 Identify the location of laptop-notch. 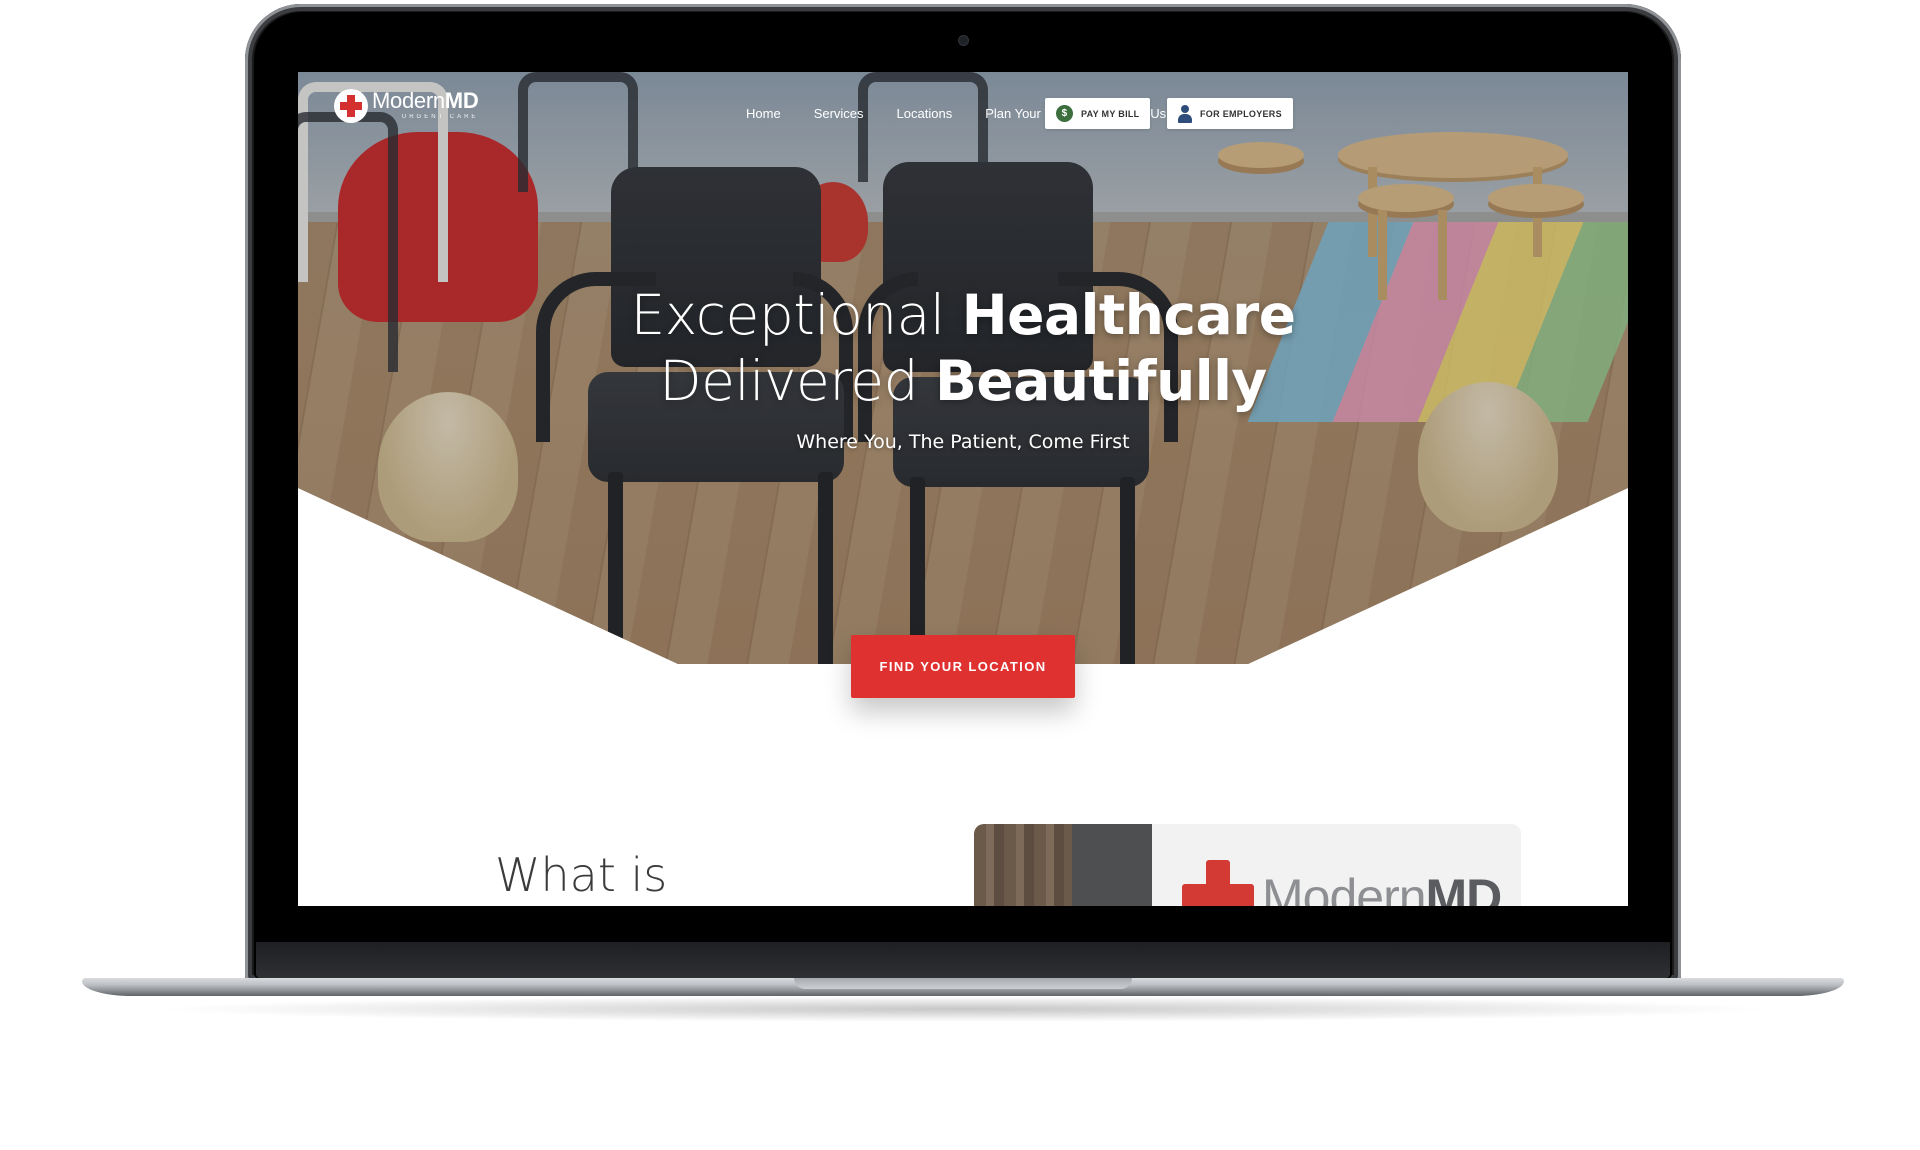
(963, 983).